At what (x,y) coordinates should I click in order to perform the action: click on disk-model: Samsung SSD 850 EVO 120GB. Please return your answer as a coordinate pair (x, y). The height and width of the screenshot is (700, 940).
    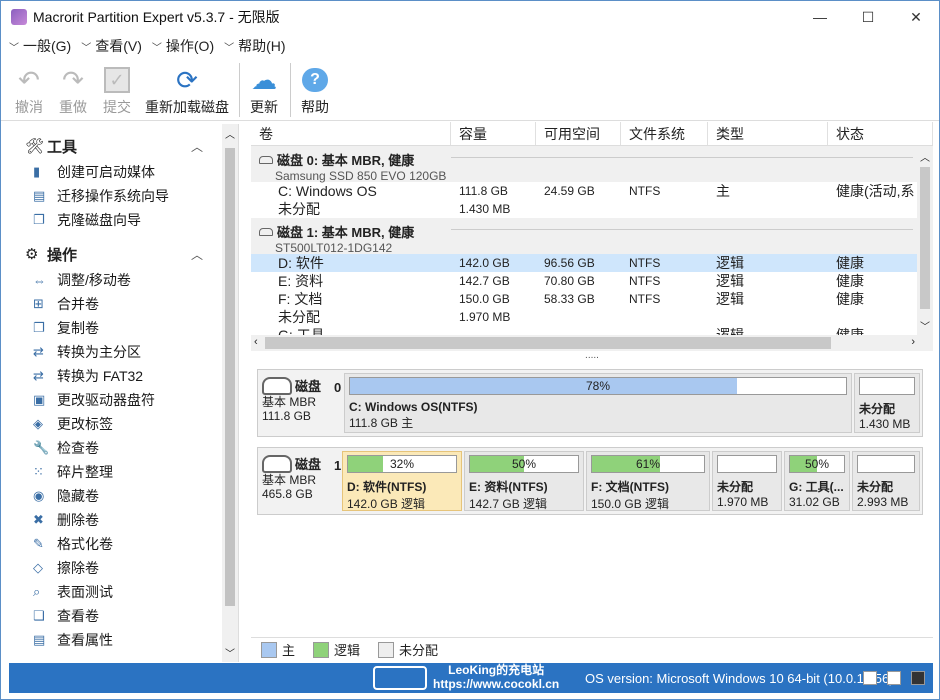
    Looking at the image, I should click on (361, 176).